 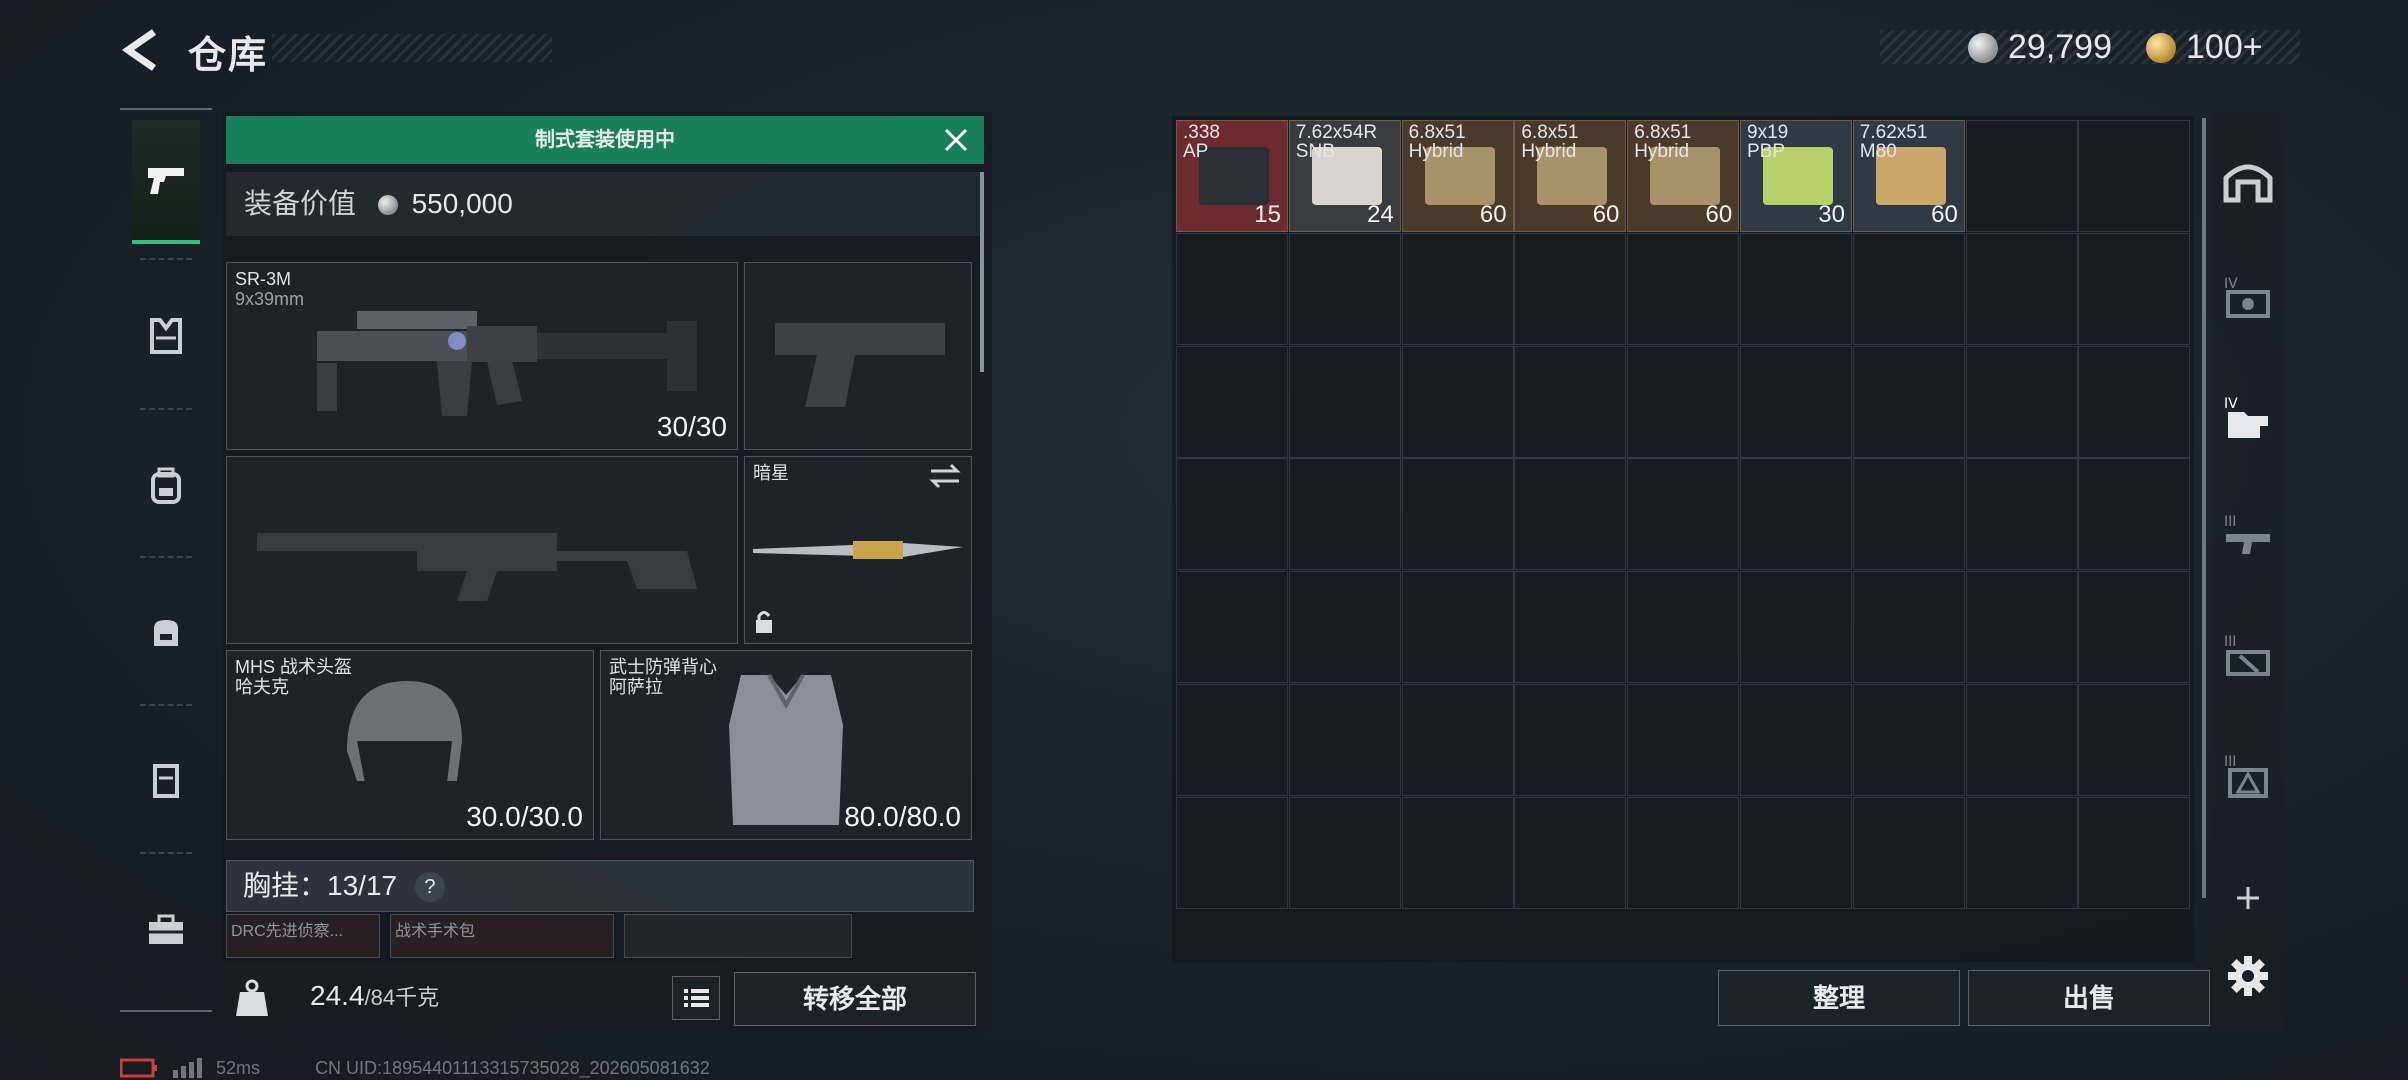 What do you see at coordinates (2089, 998) in the screenshot?
I see `sell-button: 出售` at bounding box center [2089, 998].